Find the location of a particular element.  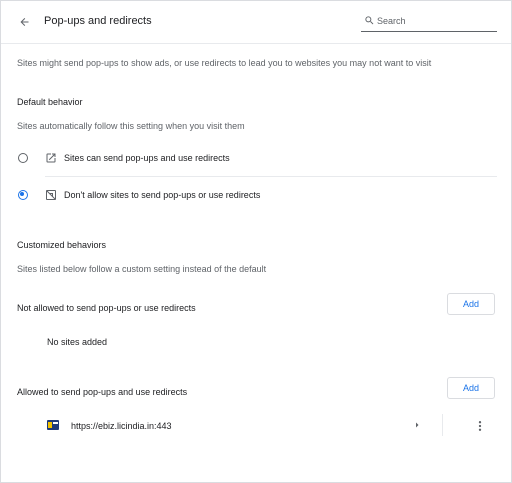

row-separator is located at coordinates (442, 425).